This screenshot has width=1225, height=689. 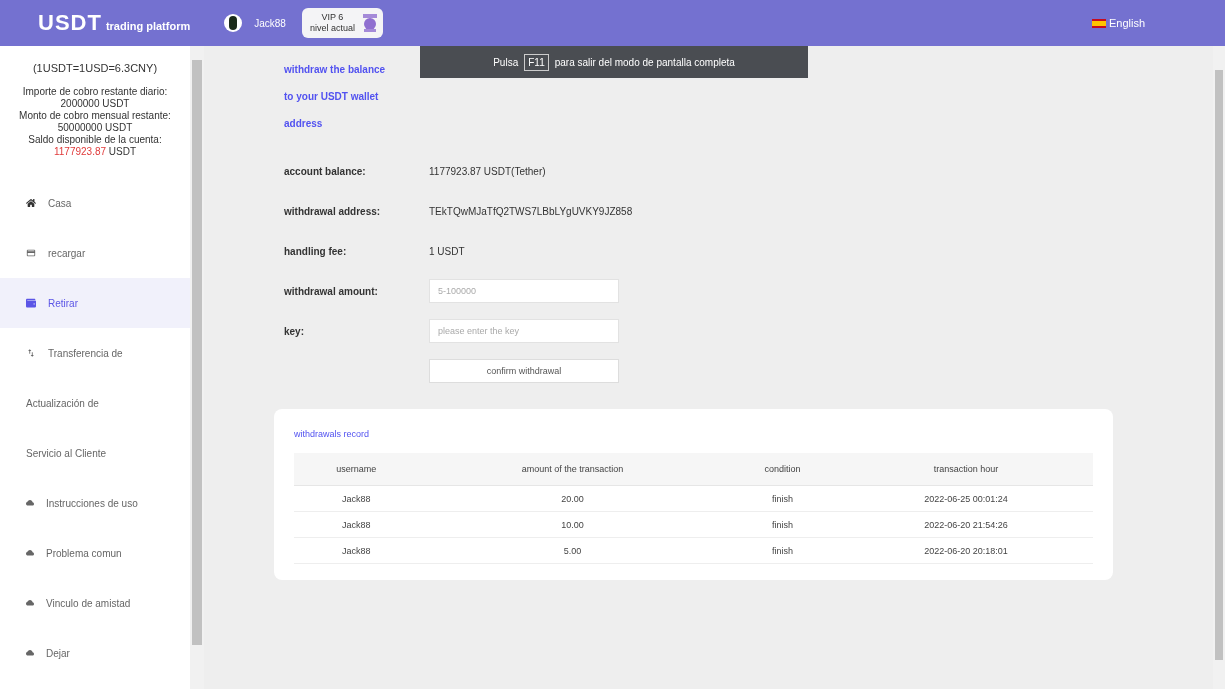 What do you see at coordinates (95, 403) in the screenshot?
I see `menu-item: Actualización de` at bounding box center [95, 403].